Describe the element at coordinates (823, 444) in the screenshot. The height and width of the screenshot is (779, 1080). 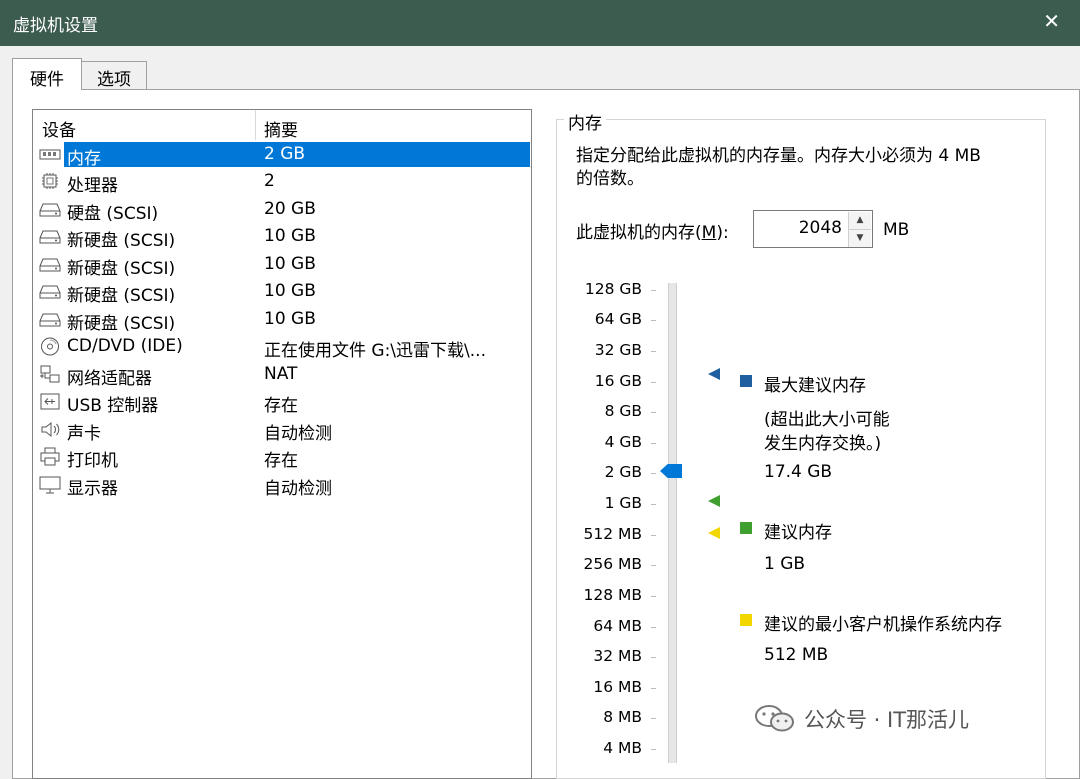
I see `legend-max-note: 发生内存交换。)` at that location.